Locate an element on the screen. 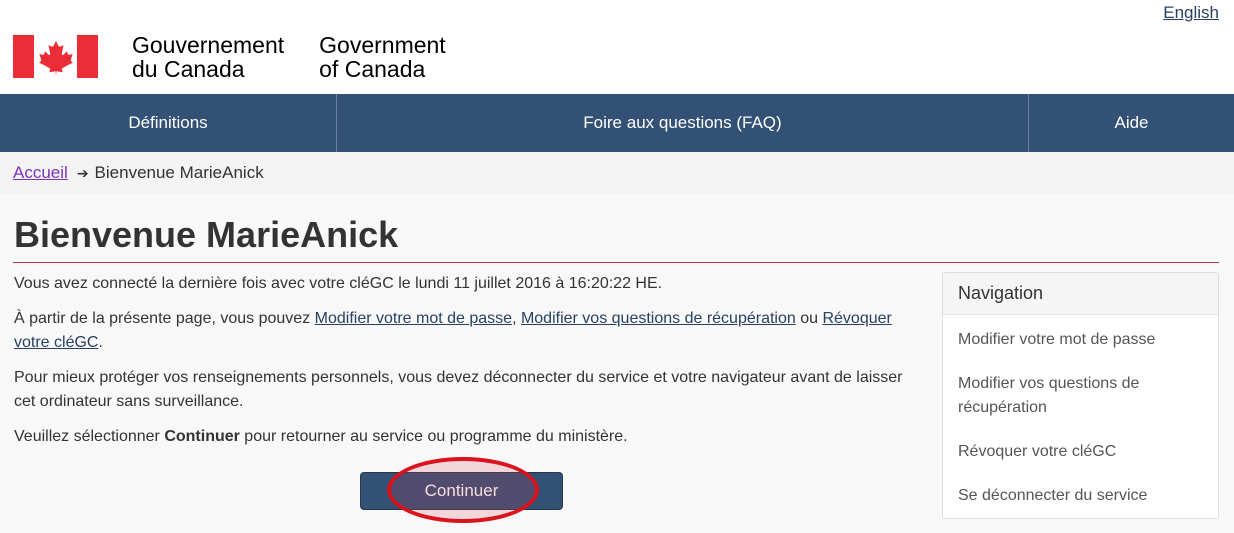 The height and width of the screenshot is (533, 1234). menu-item-definitions: Définitions is located at coordinates (168, 123).